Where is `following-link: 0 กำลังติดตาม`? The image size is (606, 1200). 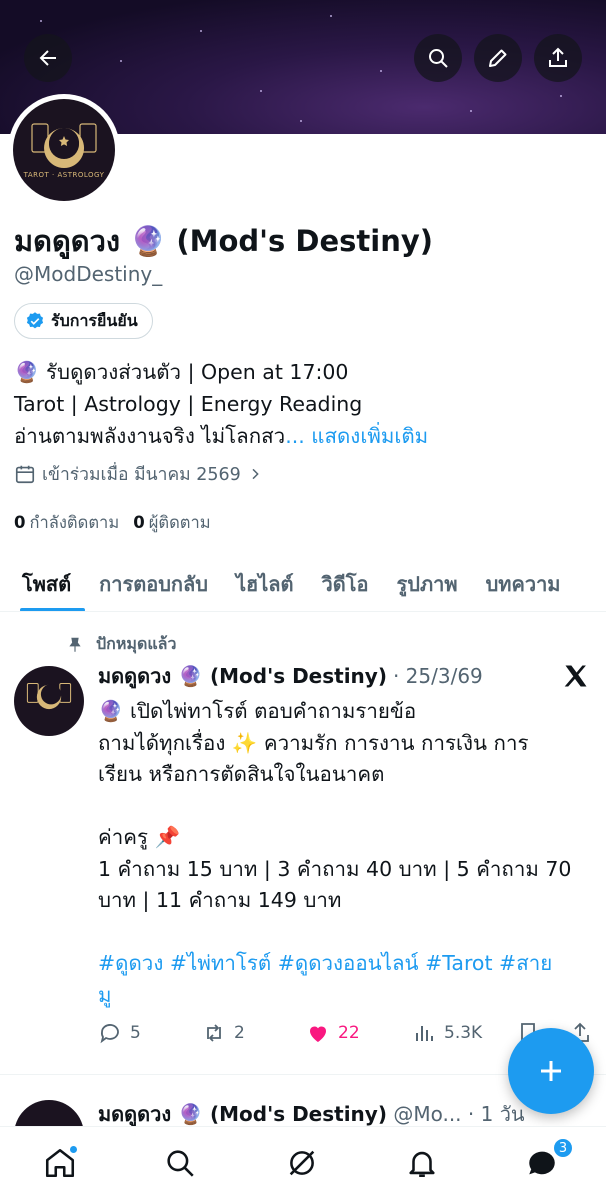 following-link: 0 กำลังติดตาม is located at coordinates (66, 523).